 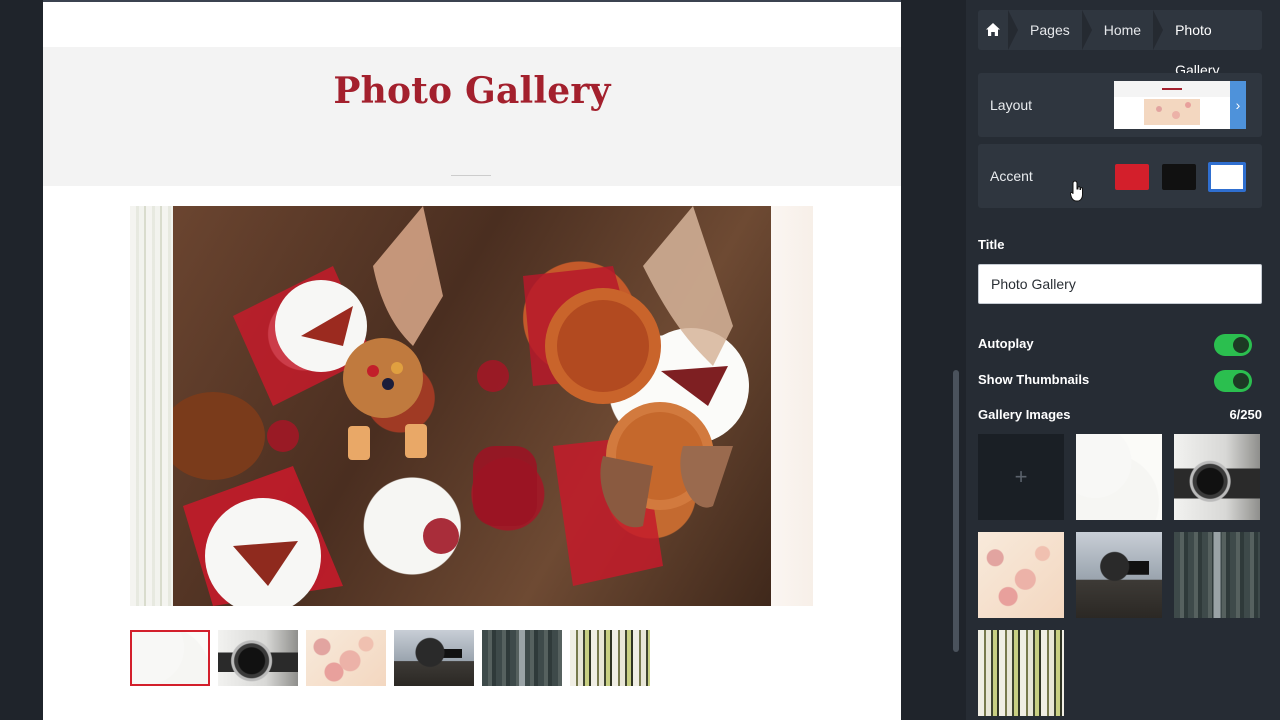 What do you see at coordinates (434, 658) in the screenshot?
I see `thumbnail-photographer` at bounding box center [434, 658].